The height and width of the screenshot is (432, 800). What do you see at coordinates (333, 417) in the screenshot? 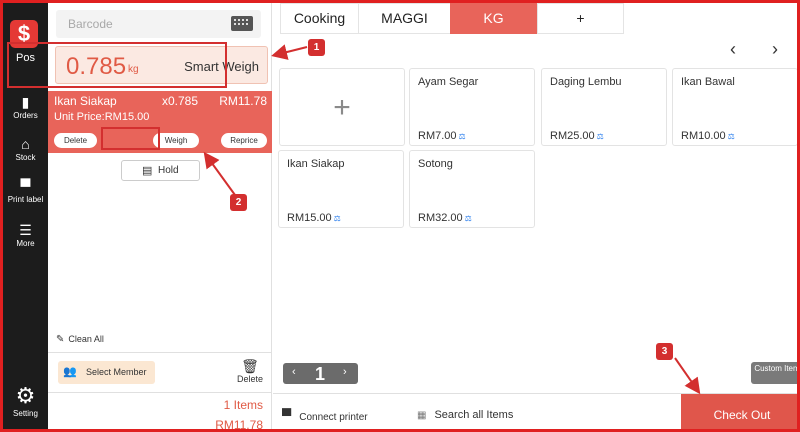
I see `connect-printer-label: Connect printer` at bounding box center [333, 417].